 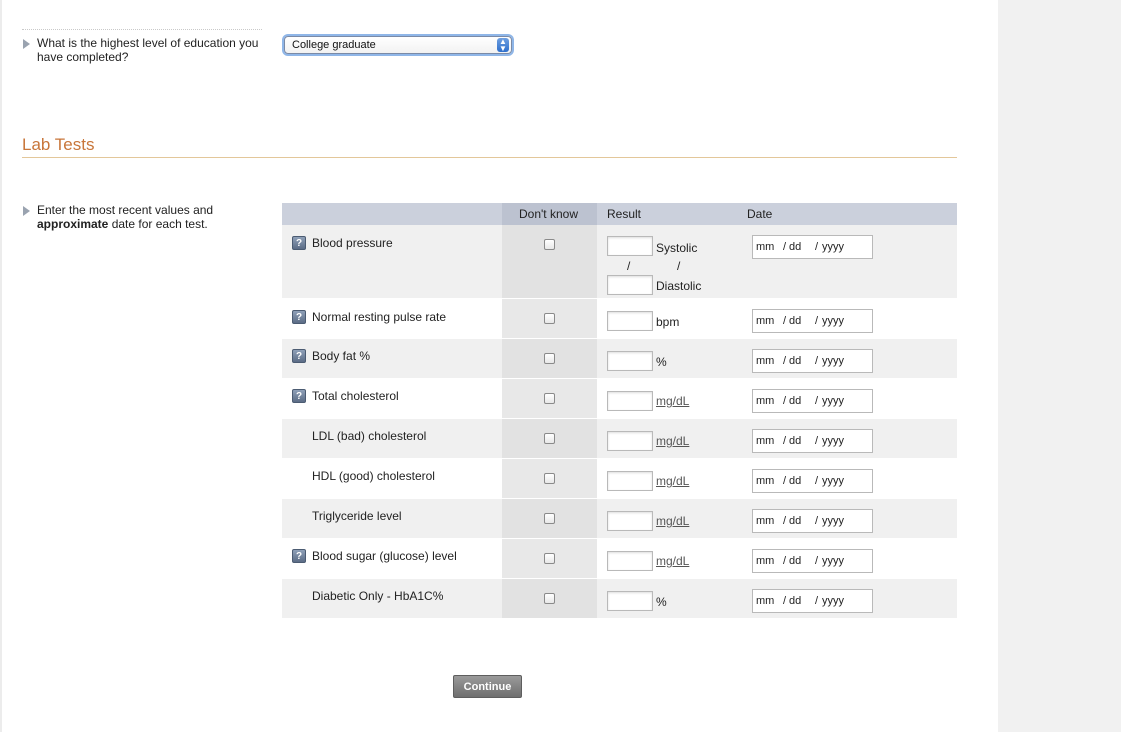 I want to click on select-arrows-icon: ▲ ▼, so click(x=503, y=45).